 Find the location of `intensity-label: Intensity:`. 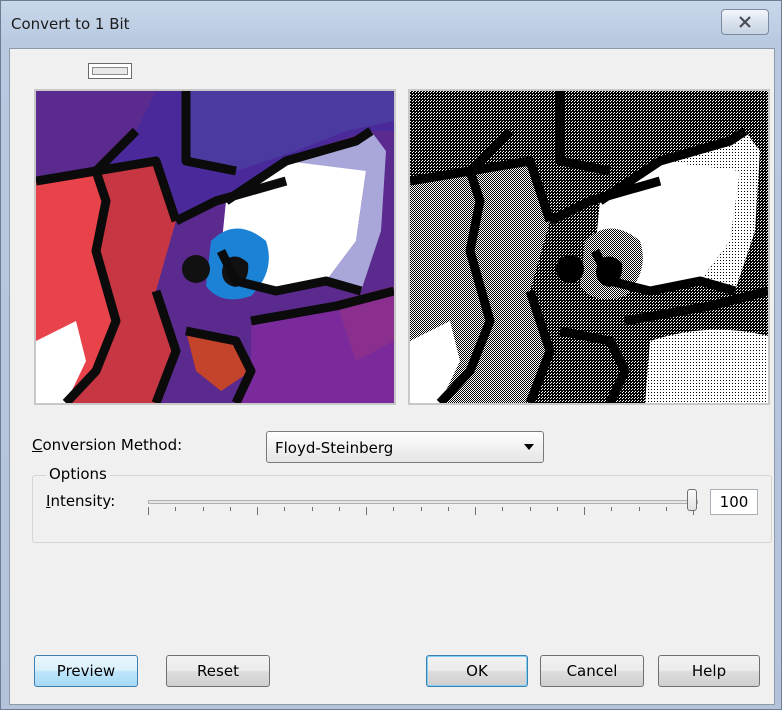

intensity-label: Intensity: is located at coordinates (81, 501).